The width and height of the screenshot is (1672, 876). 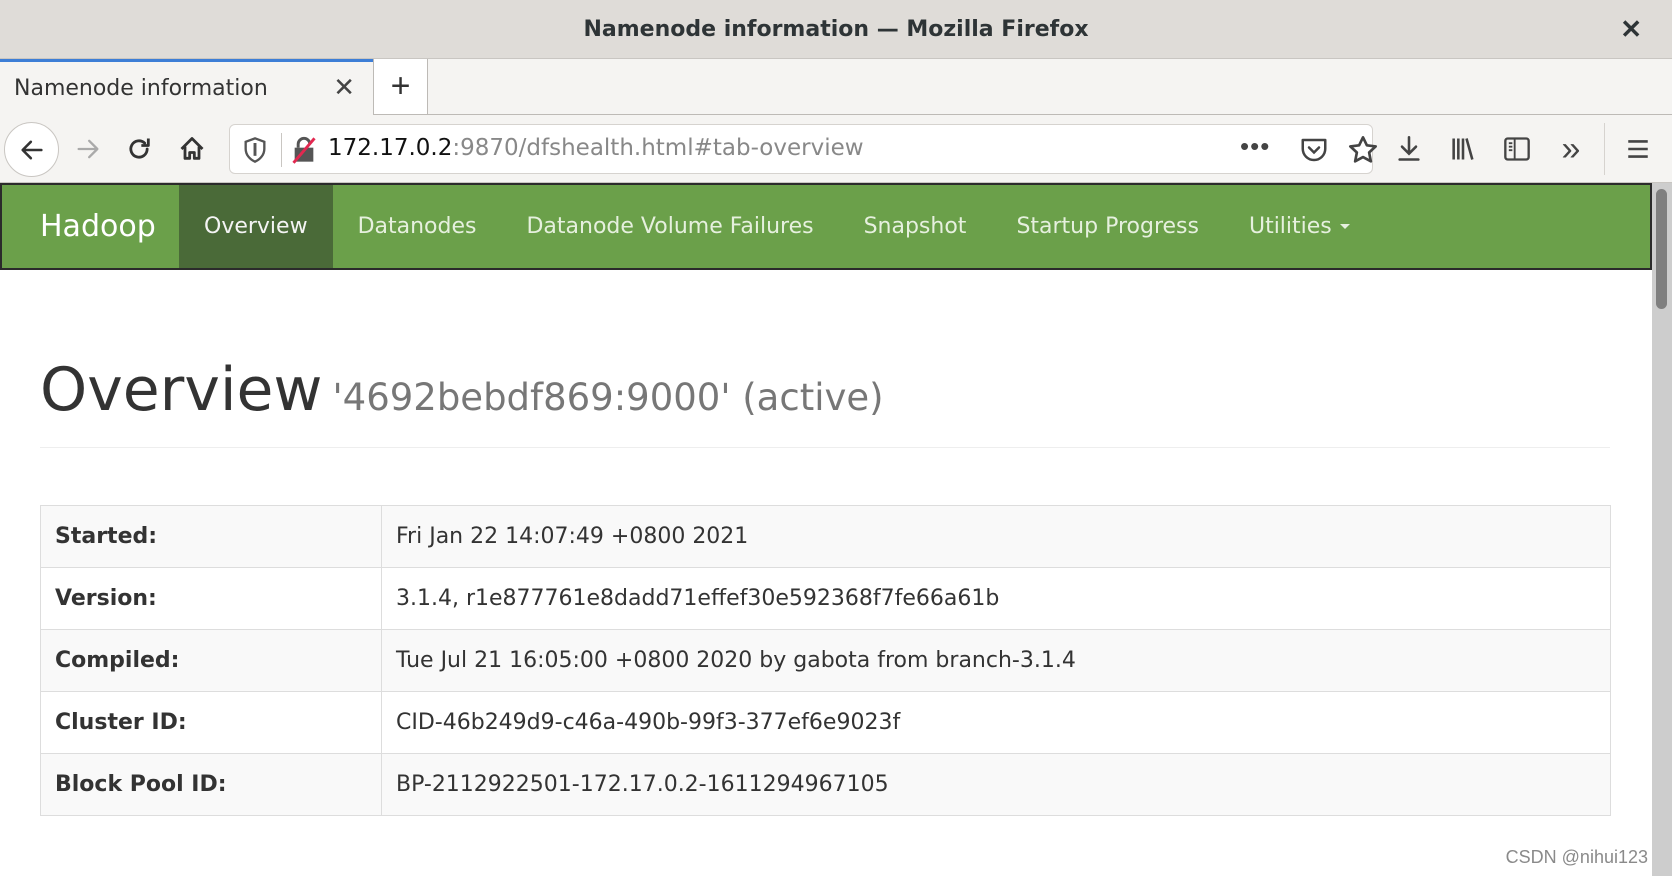 I want to click on back-icon, so click(x=31, y=149).